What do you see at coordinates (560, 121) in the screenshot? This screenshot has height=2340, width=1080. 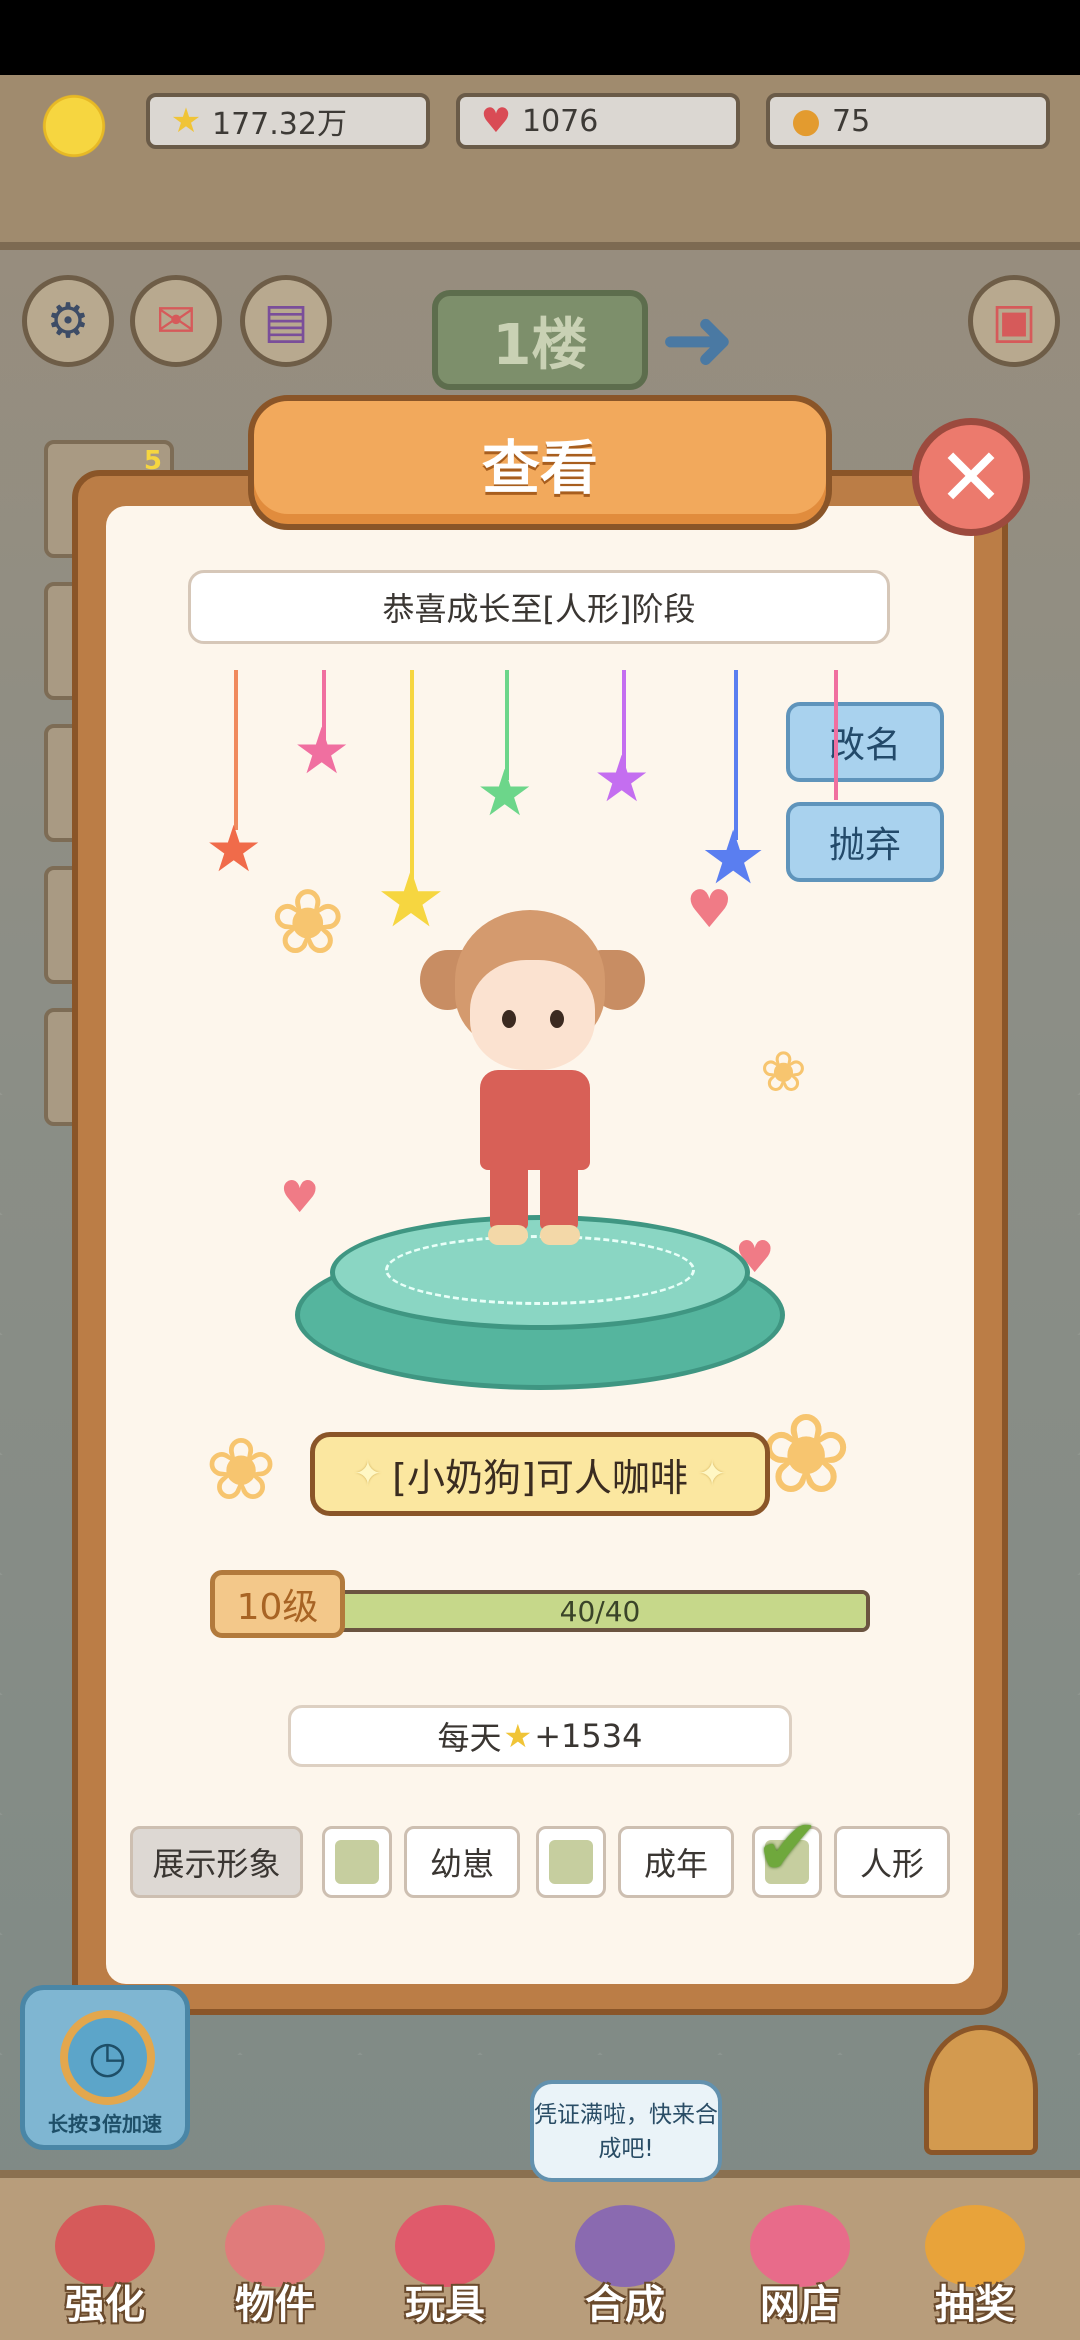 I see `hearts-value: 1076` at bounding box center [560, 121].